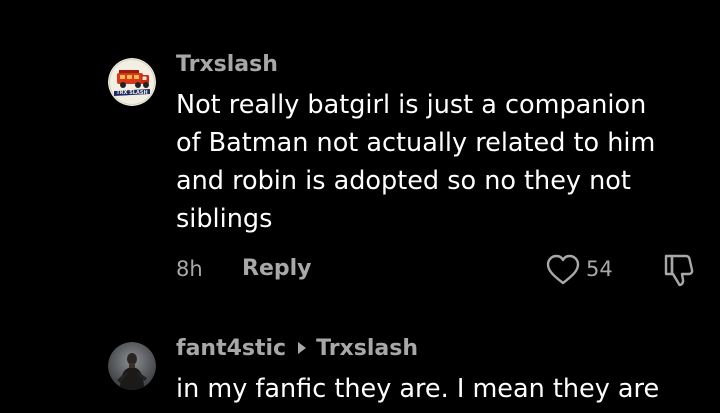 This screenshot has width=720, height=413. What do you see at coordinates (302, 348) in the screenshot?
I see `reply-arrow-icon` at bounding box center [302, 348].